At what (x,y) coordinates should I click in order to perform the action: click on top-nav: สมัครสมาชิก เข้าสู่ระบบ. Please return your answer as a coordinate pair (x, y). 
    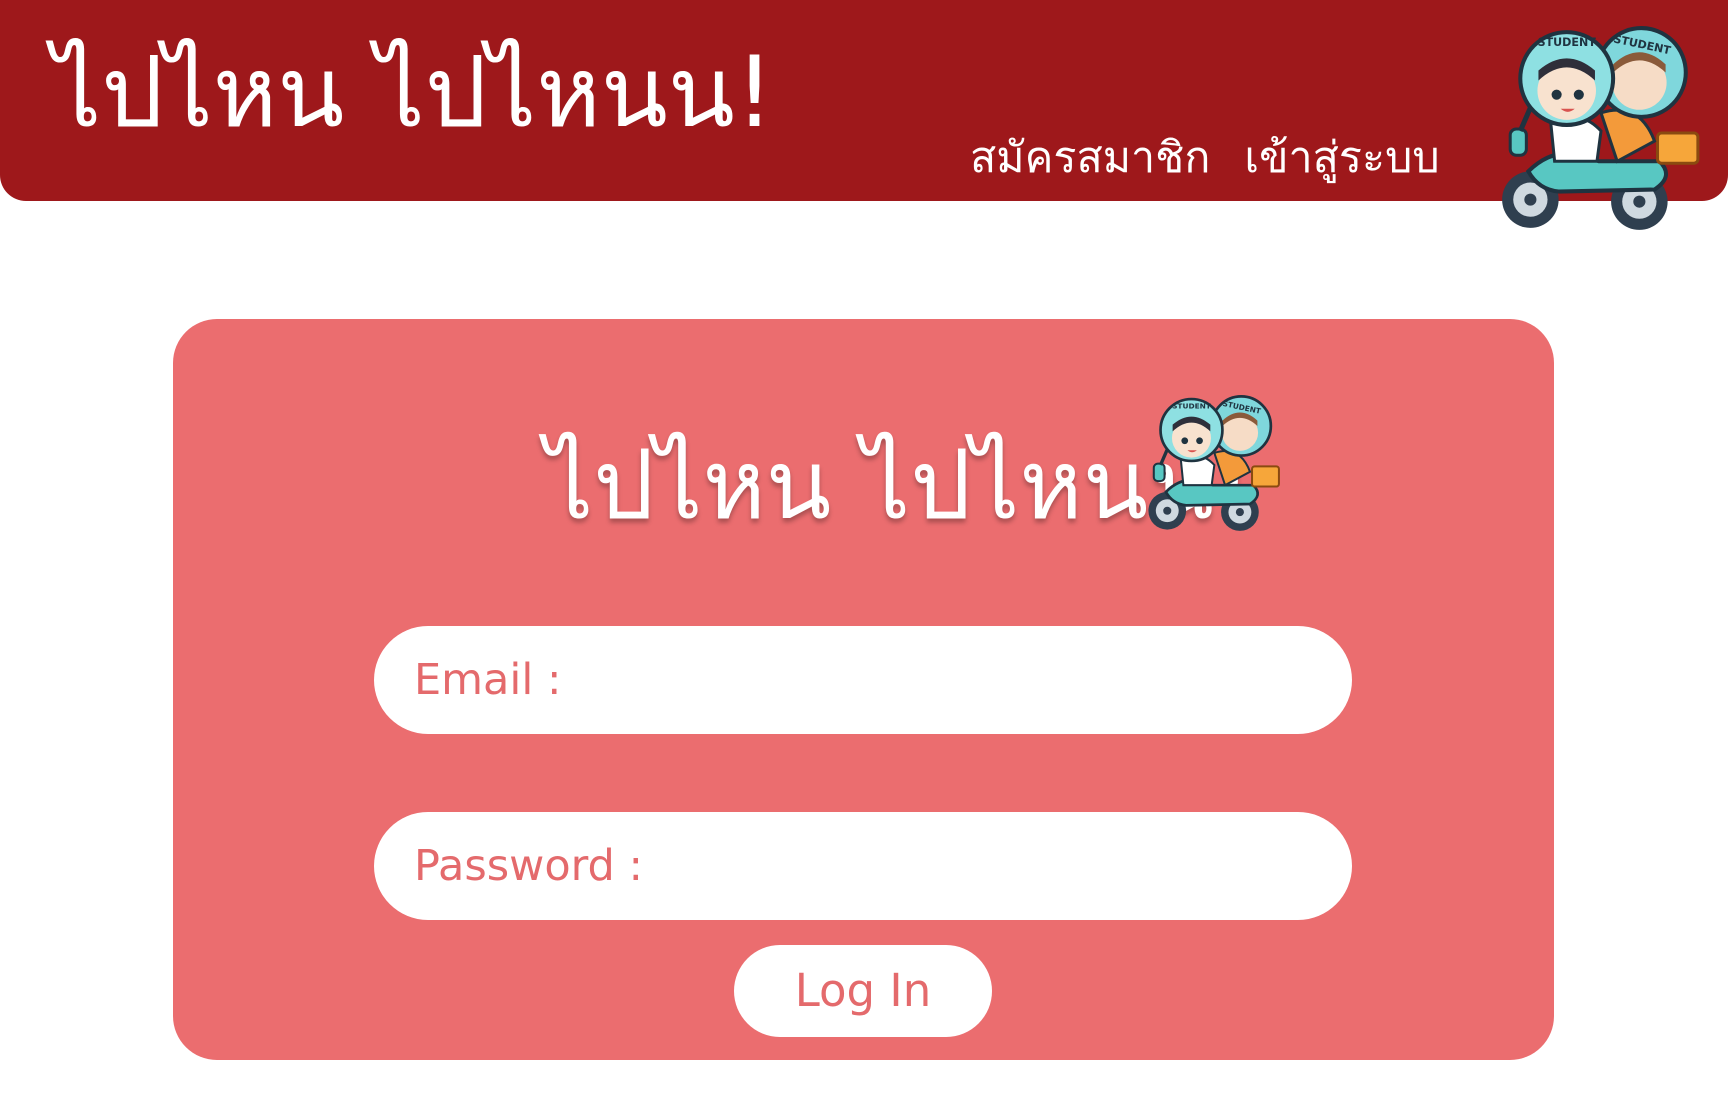
    Looking at the image, I should click on (1205, 158).